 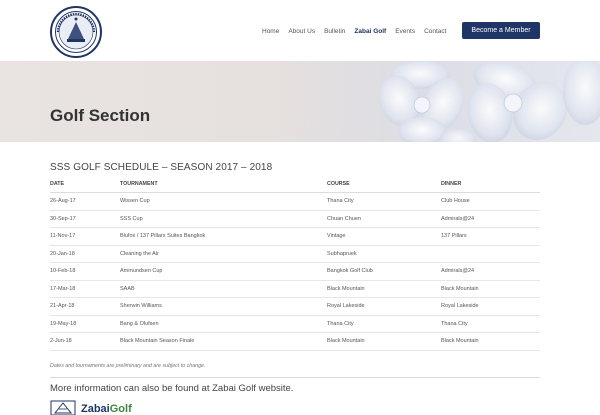 What do you see at coordinates (139, 323) in the screenshot?
I see `tournament-cell: Bang & Olufsen` at bounding box center [139, 323].